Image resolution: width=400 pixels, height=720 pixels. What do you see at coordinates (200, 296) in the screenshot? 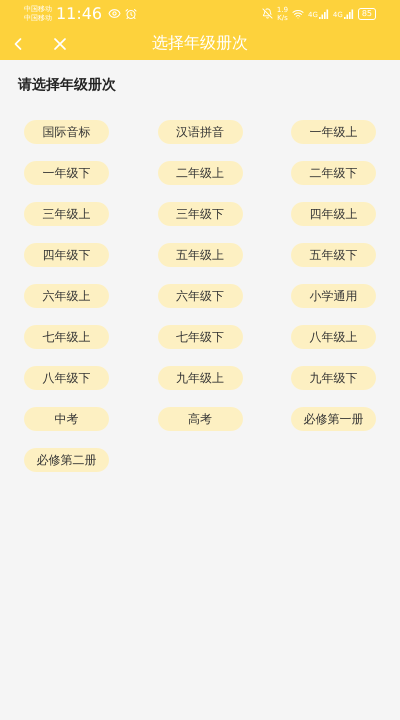
I see `grade-option: 六年级下` at bounding box center [200, 296].